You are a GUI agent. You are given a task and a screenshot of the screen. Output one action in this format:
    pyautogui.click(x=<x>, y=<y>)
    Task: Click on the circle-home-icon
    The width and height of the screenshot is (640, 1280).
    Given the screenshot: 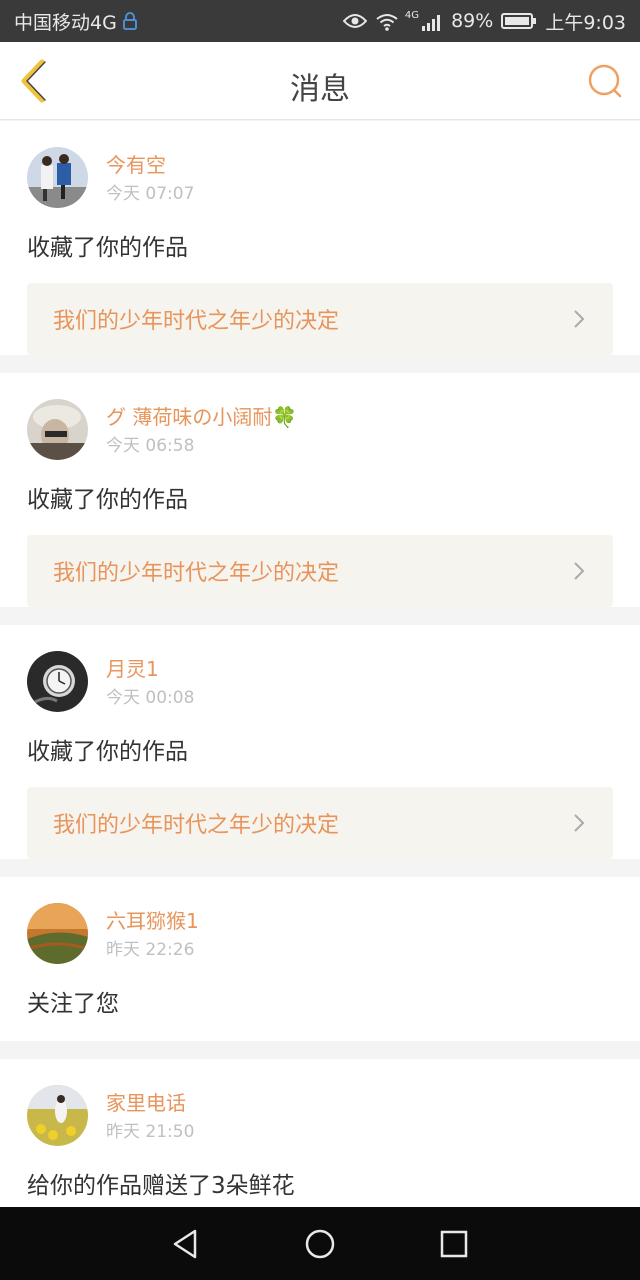 What is the action you would take?
    pyautogui.click(x=320, y=1243)
    